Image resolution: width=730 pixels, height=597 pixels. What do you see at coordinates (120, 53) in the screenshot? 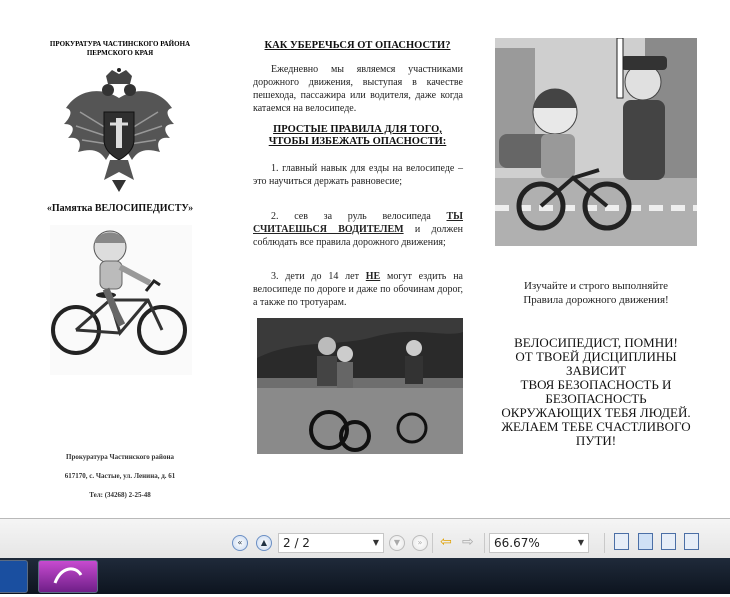
I see `org-line2: ПЕРМСКОГО КРАЯ` at bounding box center [120, 53].